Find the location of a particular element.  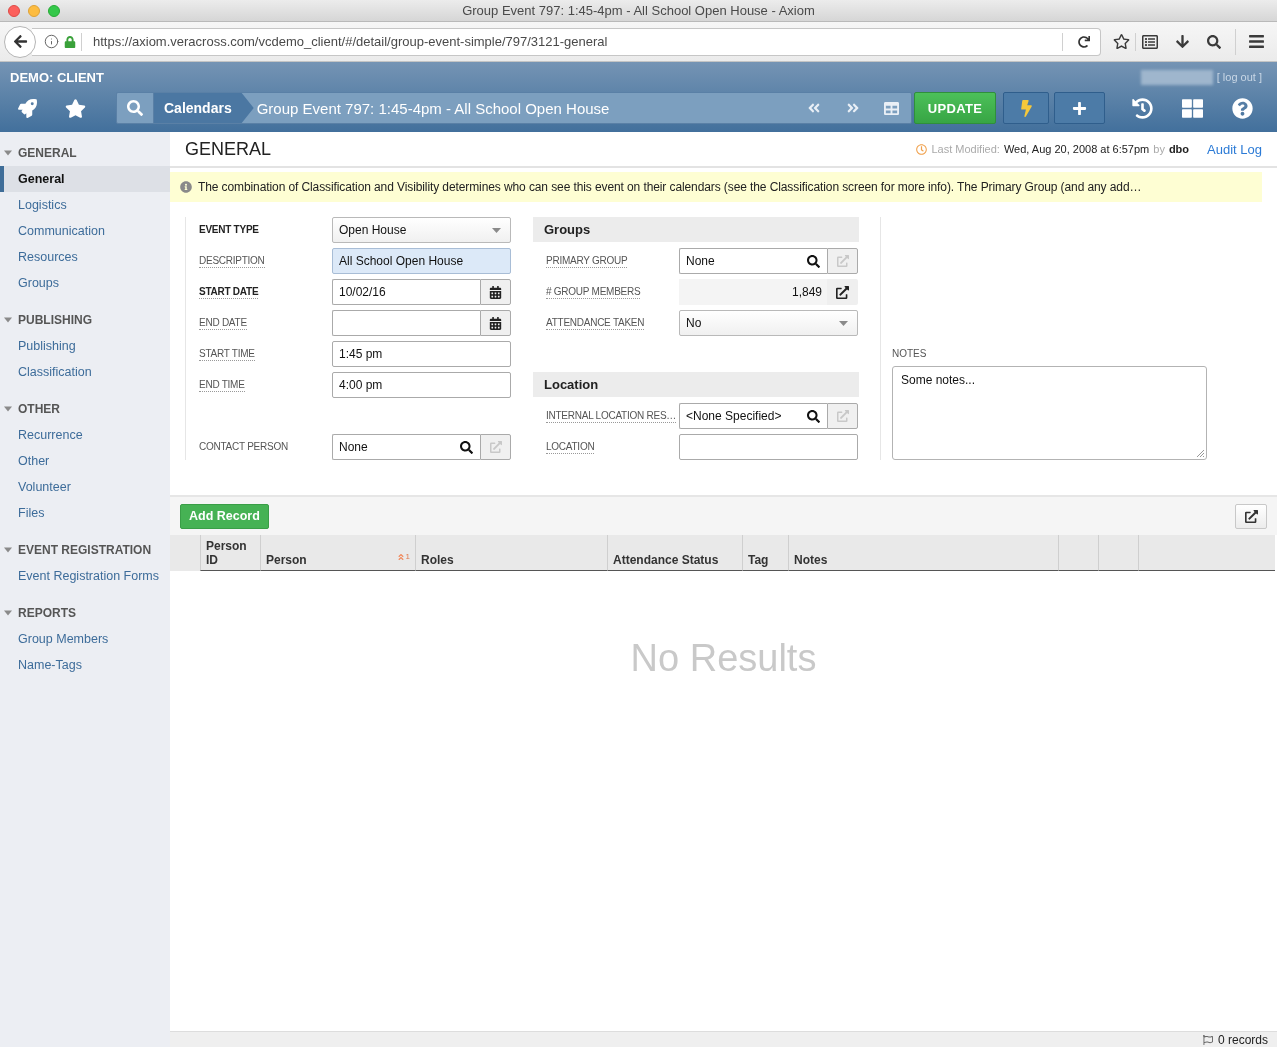

field-label: PRIMARY GROUP is located at coordinates (587, 261).